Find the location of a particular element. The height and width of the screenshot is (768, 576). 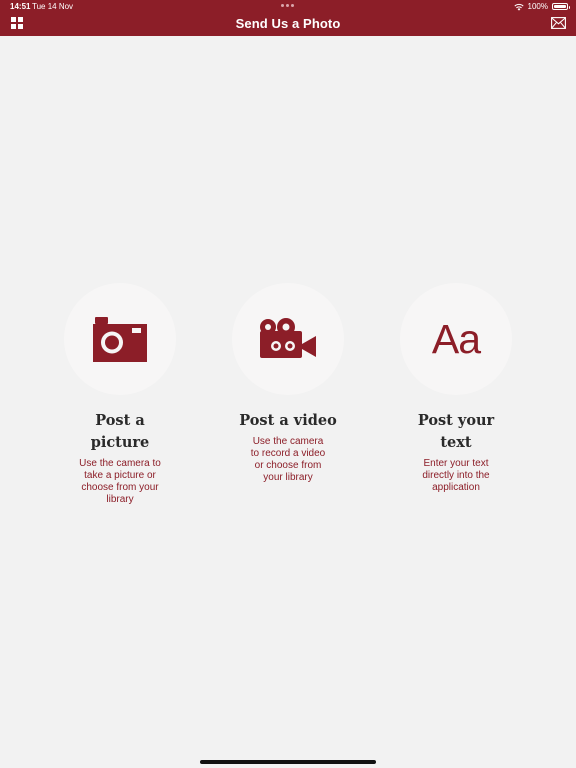

video-icon-circle is located at coordinates (288, 339).